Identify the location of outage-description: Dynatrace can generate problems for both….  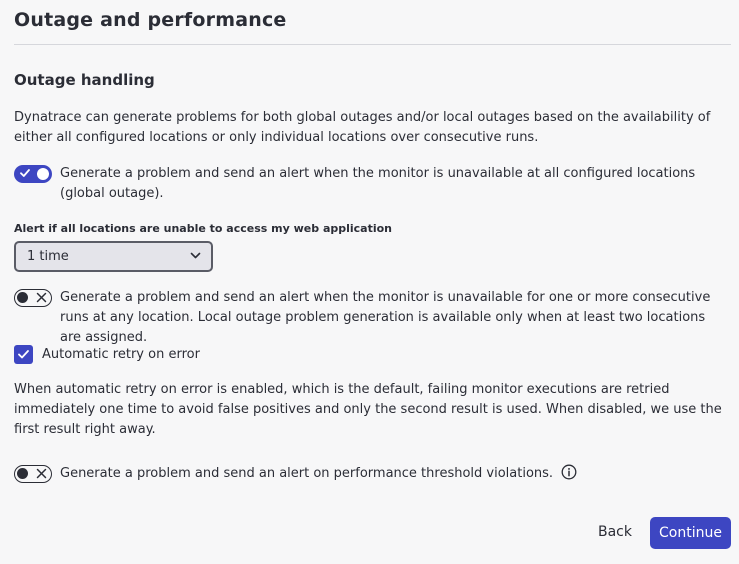
(362, 127).